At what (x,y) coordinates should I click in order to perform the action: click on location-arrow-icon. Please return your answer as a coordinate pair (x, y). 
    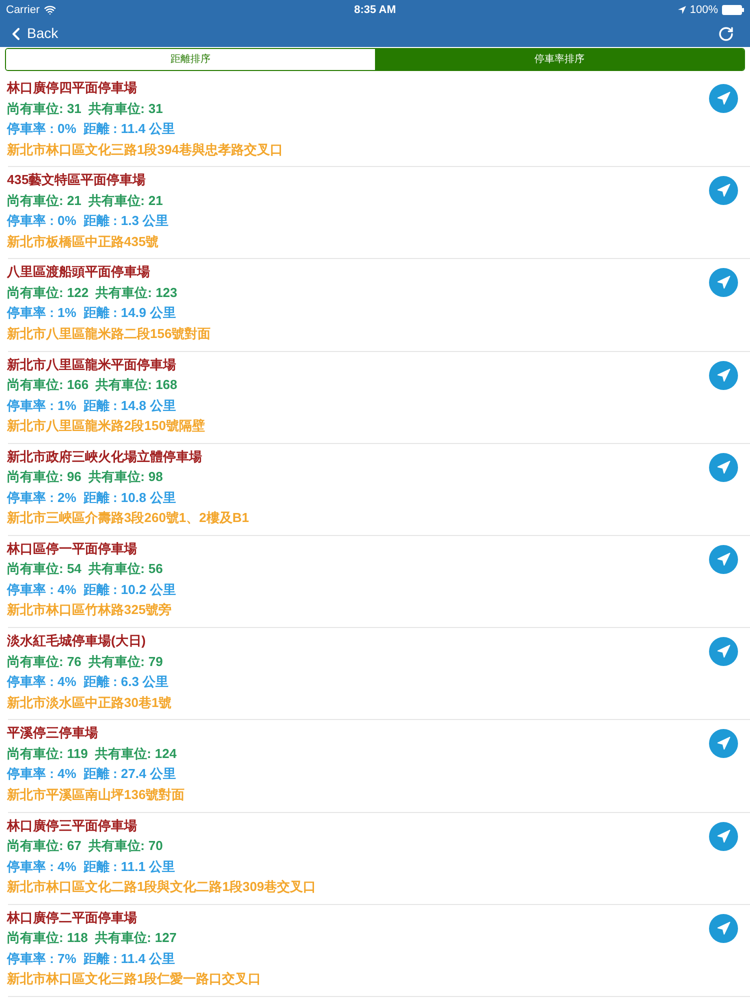
    Looking at the image, I should click on (682, 10).